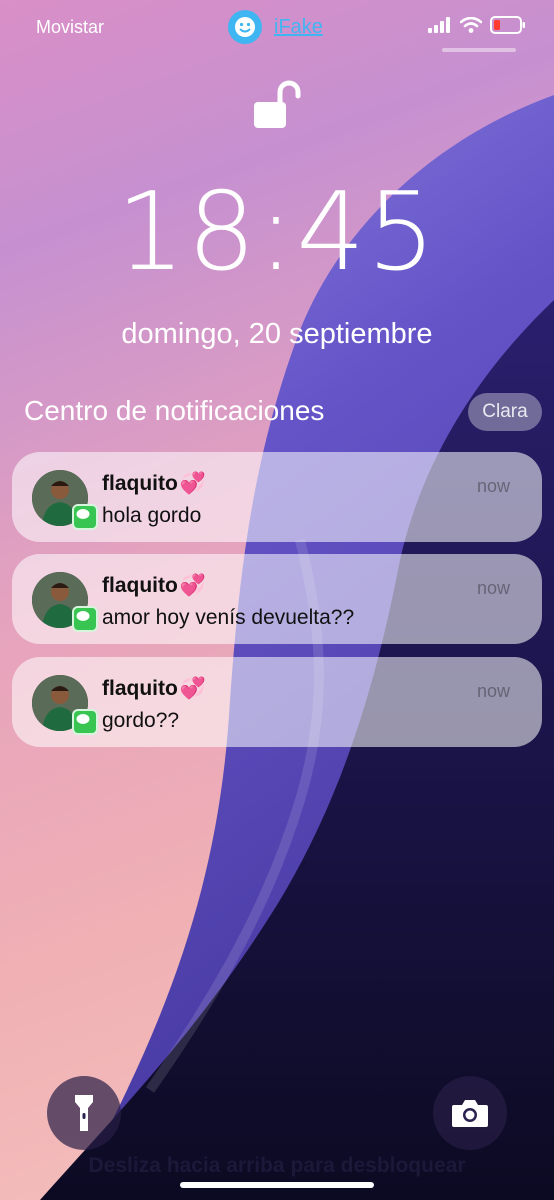 Image resolution: width=554 pixels, height=1200 pixels. What do you see at coordinates (507, 25) in the screenshot?
I see `battery-icon` at bounding box center [507, 25].